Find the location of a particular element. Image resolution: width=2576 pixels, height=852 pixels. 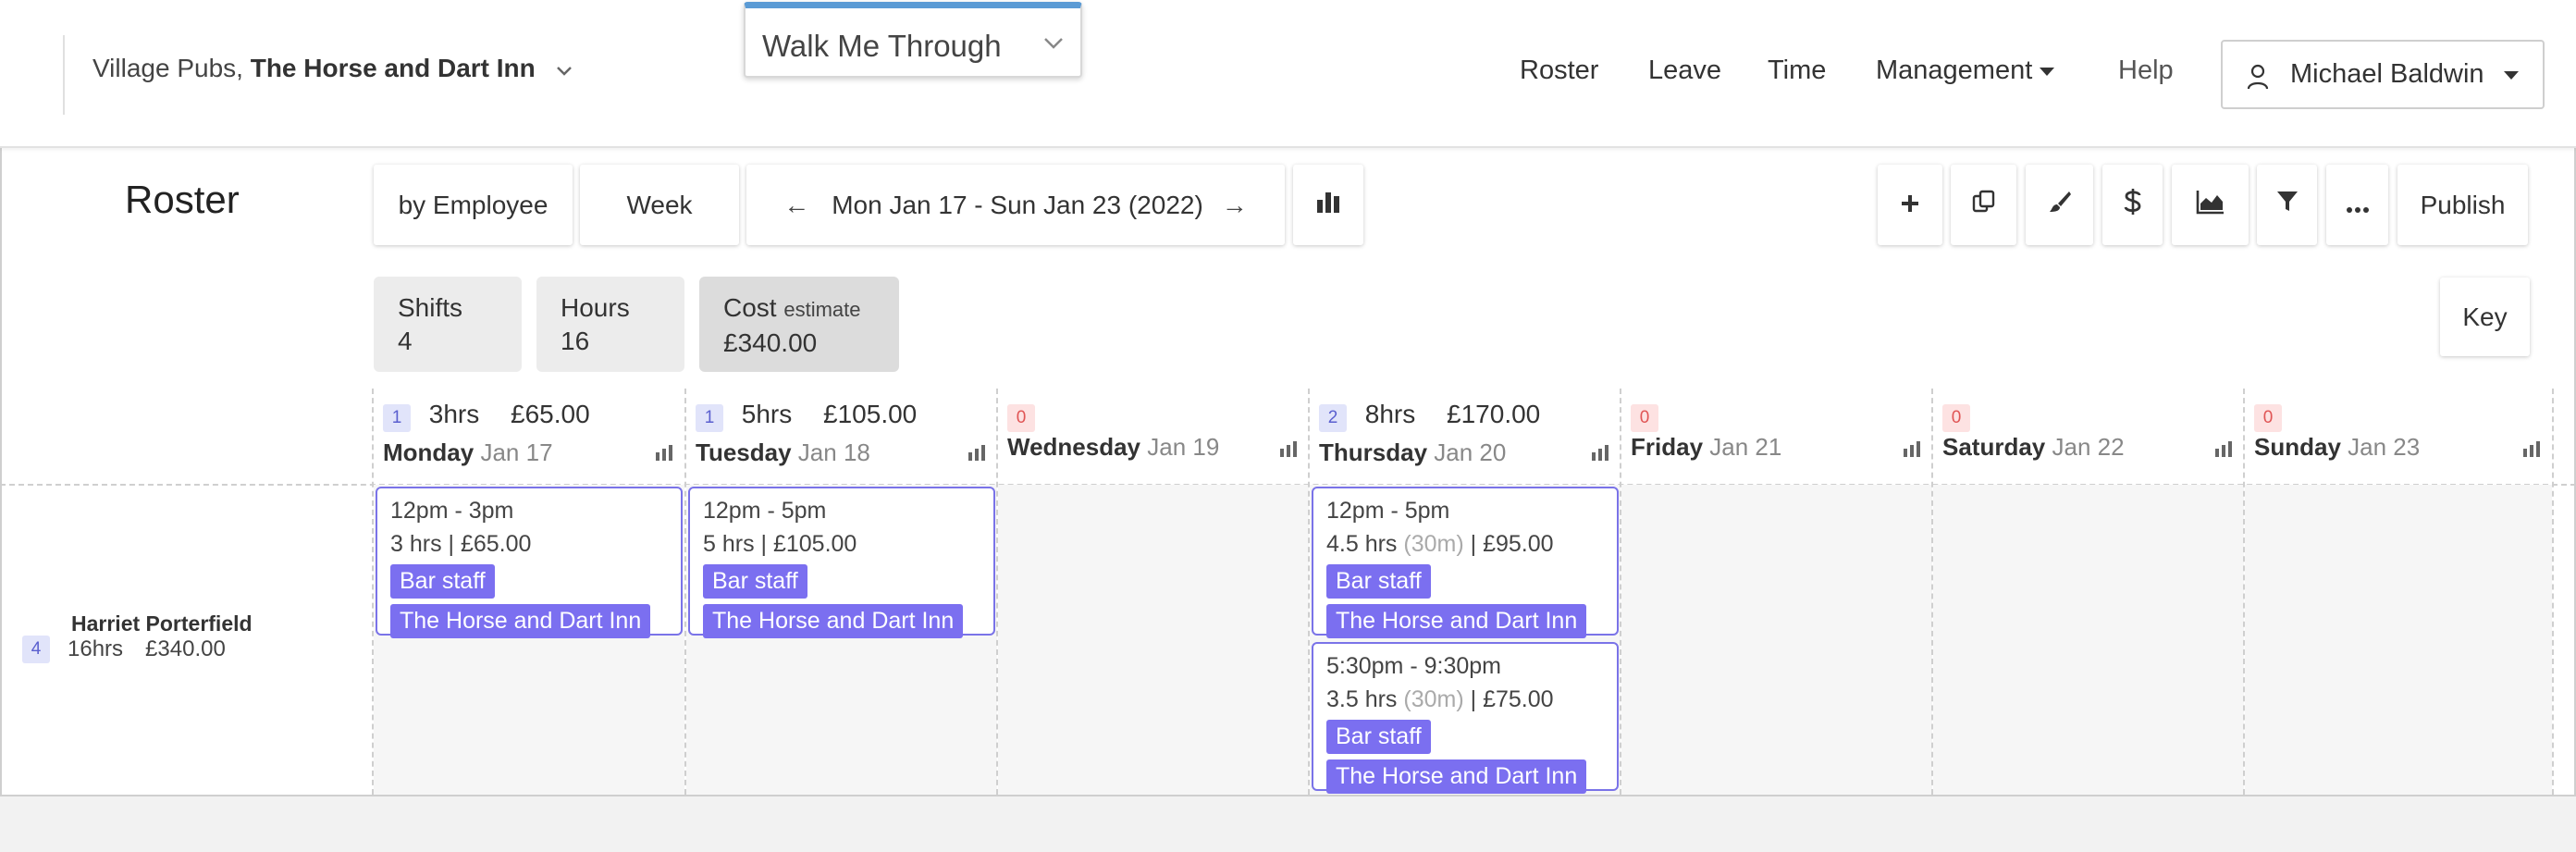

arrow-left-icon: ← is located at coordinates (796, 205).